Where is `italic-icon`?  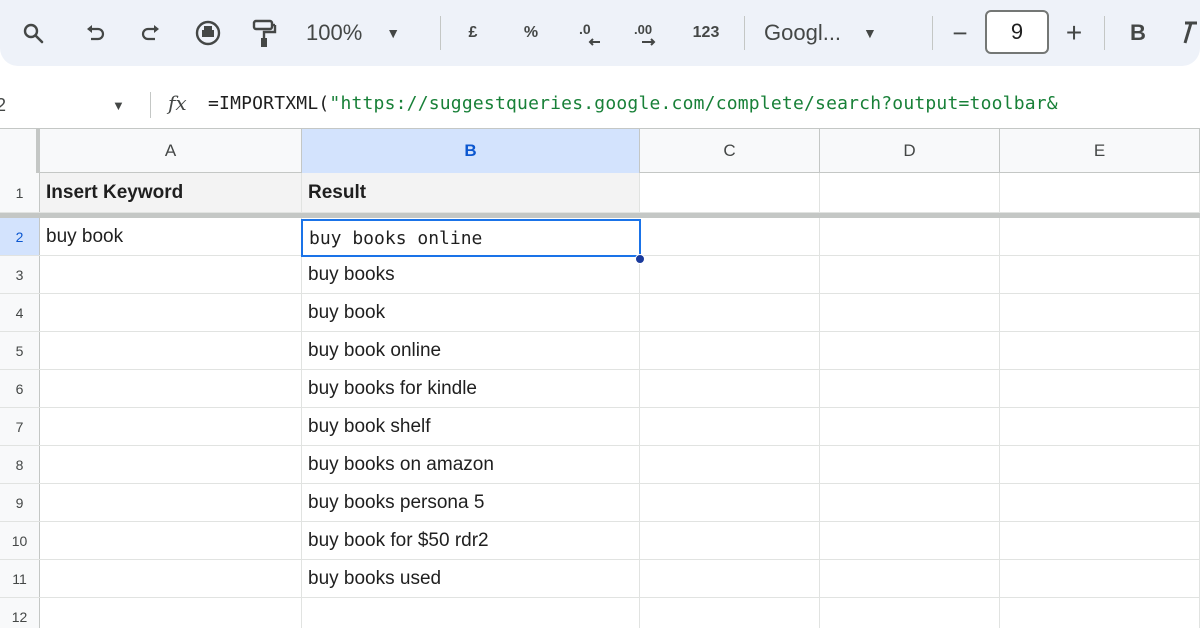 italic-icon is located at coordinates (1188, 33).